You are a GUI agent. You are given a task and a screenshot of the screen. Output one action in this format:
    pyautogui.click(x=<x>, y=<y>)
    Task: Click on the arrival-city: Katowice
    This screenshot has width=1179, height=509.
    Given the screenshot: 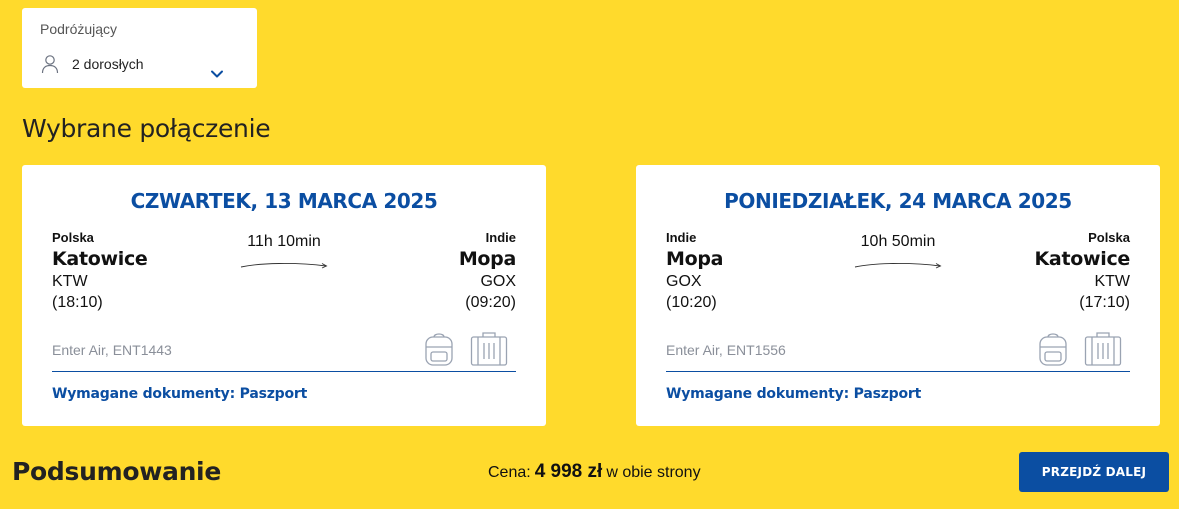 What is the action you would take?
    pyautogui.click(x=1082, y=259)
    